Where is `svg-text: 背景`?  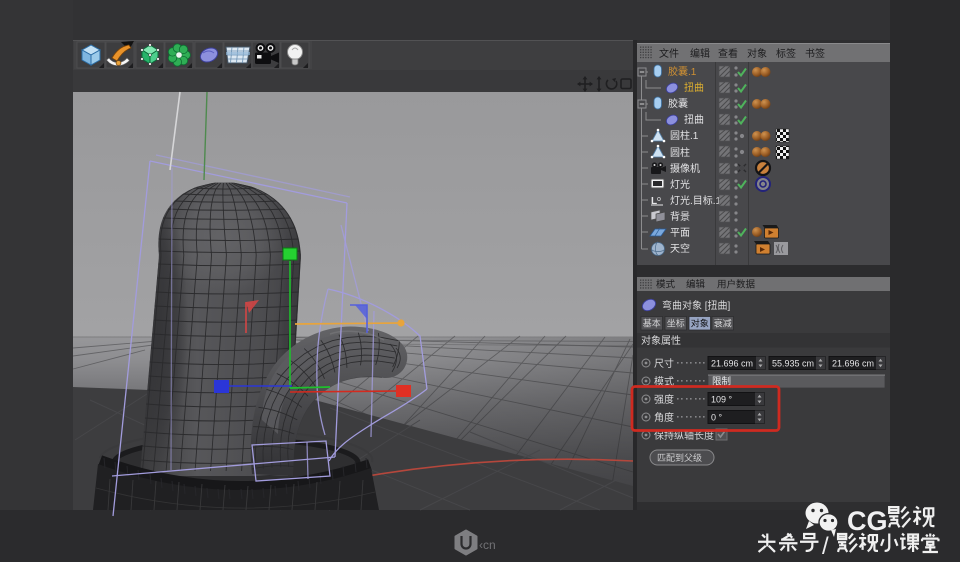 svg-text: 背景 is located at coordinates (680, 216).